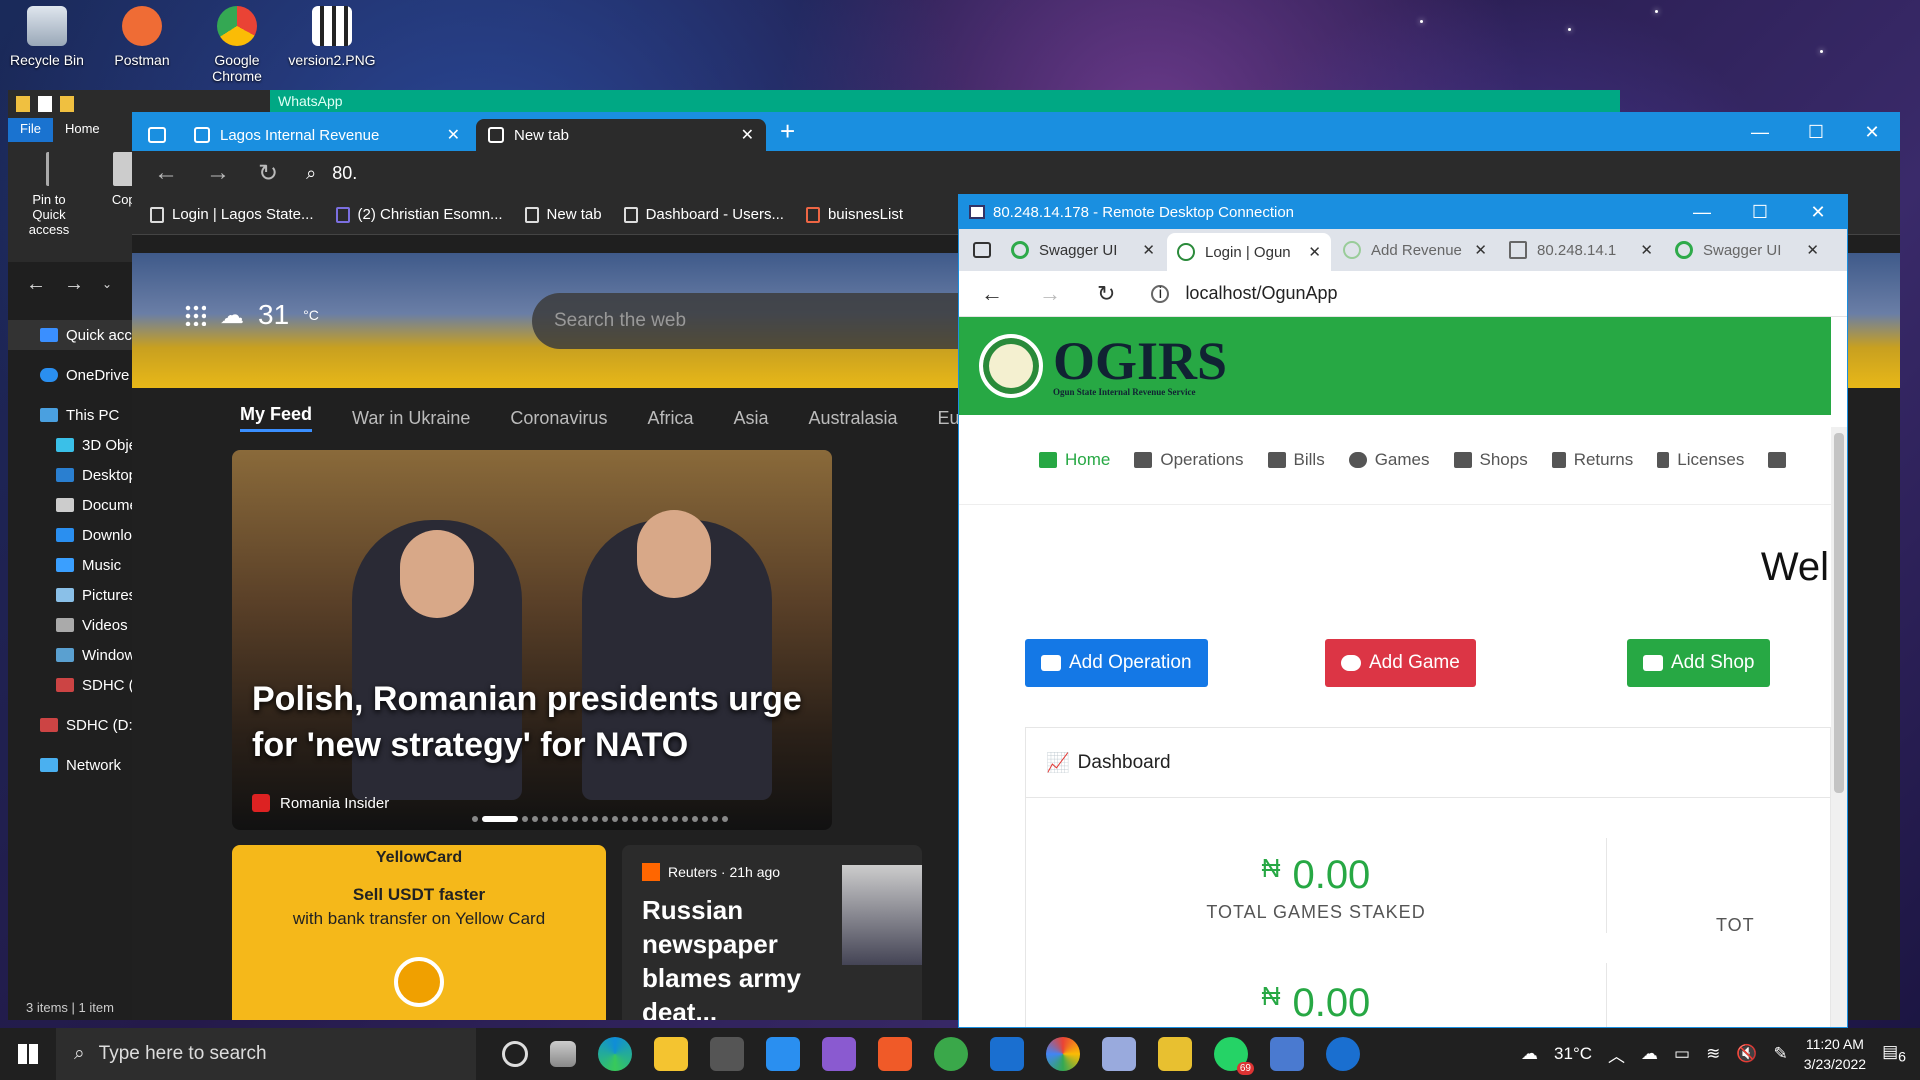 The image size is (1920, 1080). Describe the element at coordinates (1119, 1054) in the screenshot. I see `notepad-icon` at that location.